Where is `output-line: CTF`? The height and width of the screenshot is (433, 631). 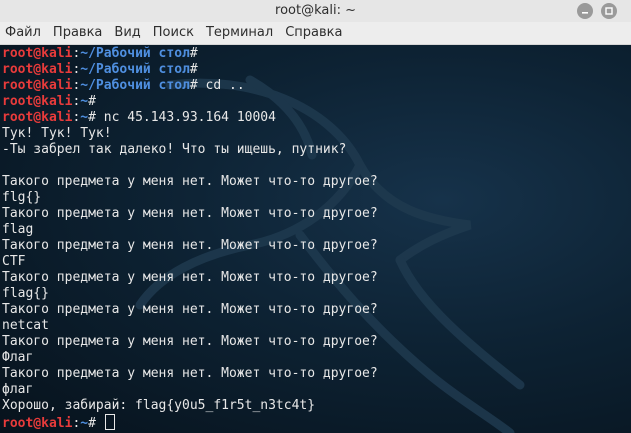
output-line: CTF is located at coordinates (14, 261).